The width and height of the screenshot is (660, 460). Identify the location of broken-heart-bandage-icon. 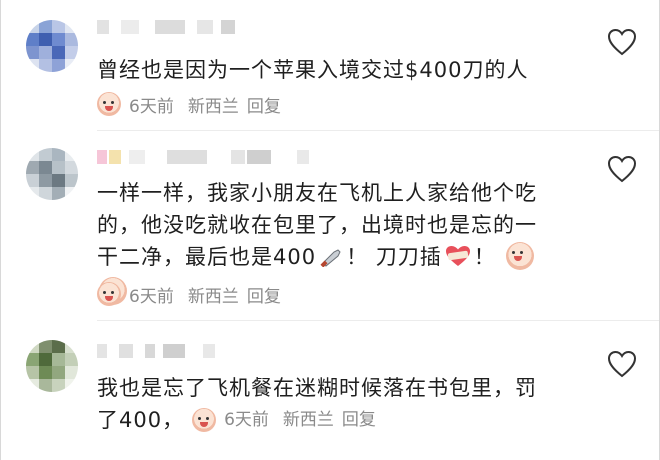
(458, 260).